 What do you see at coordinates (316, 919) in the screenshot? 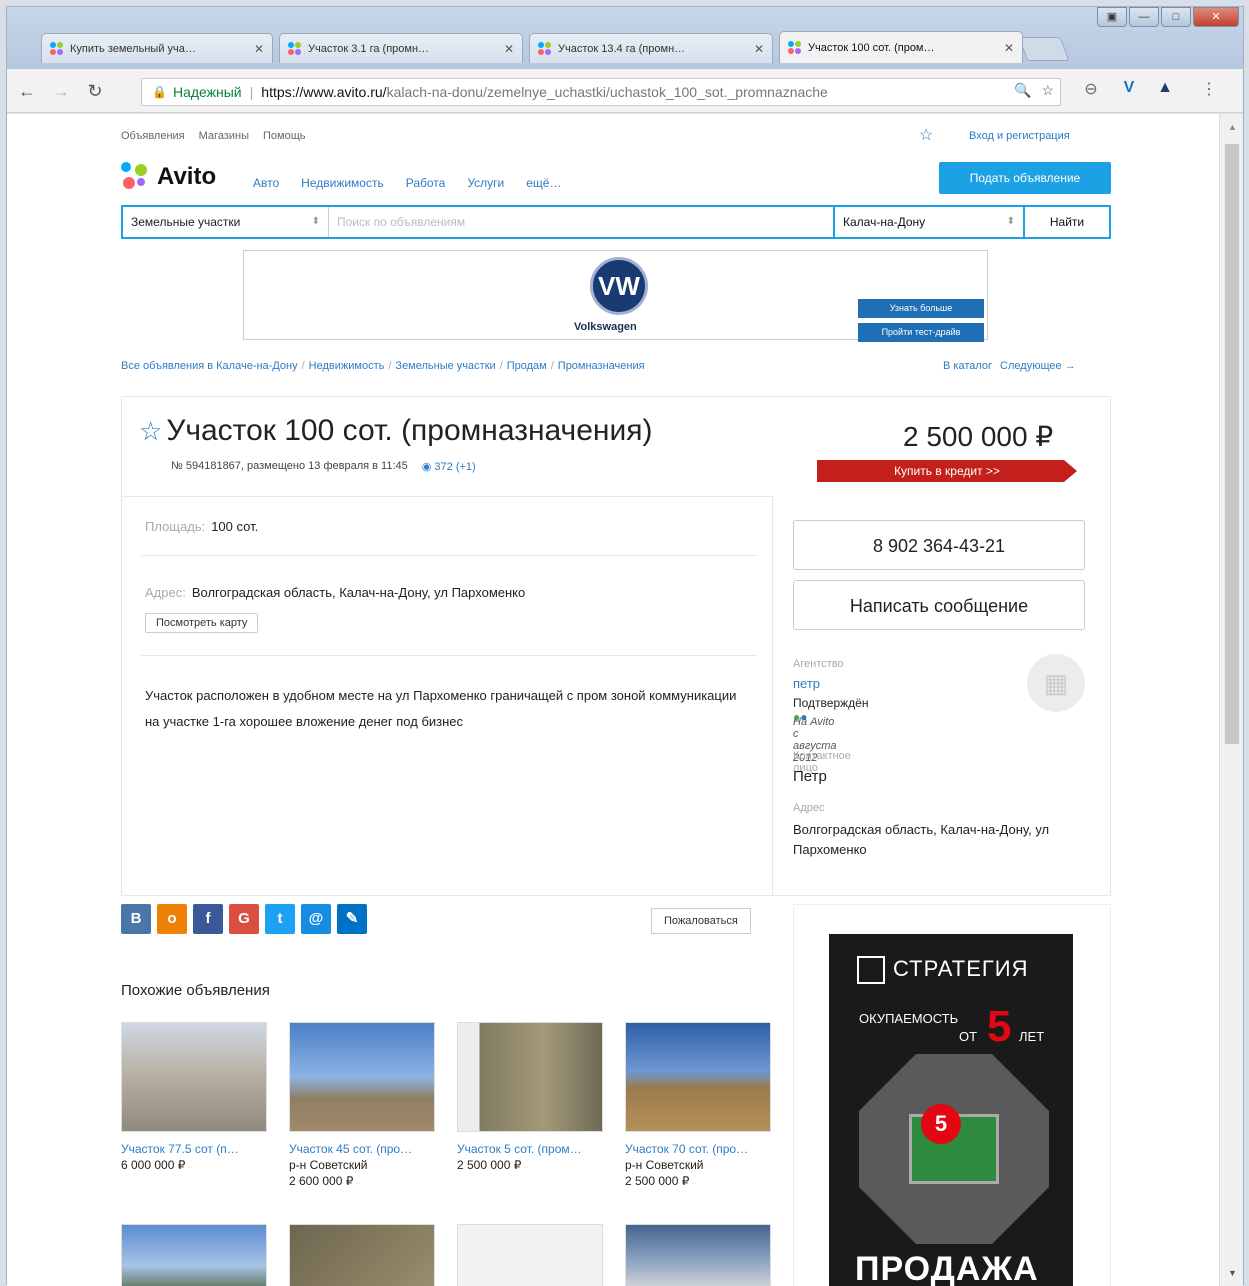
I see `mail-icon: @` at bounding box center [316, 919].